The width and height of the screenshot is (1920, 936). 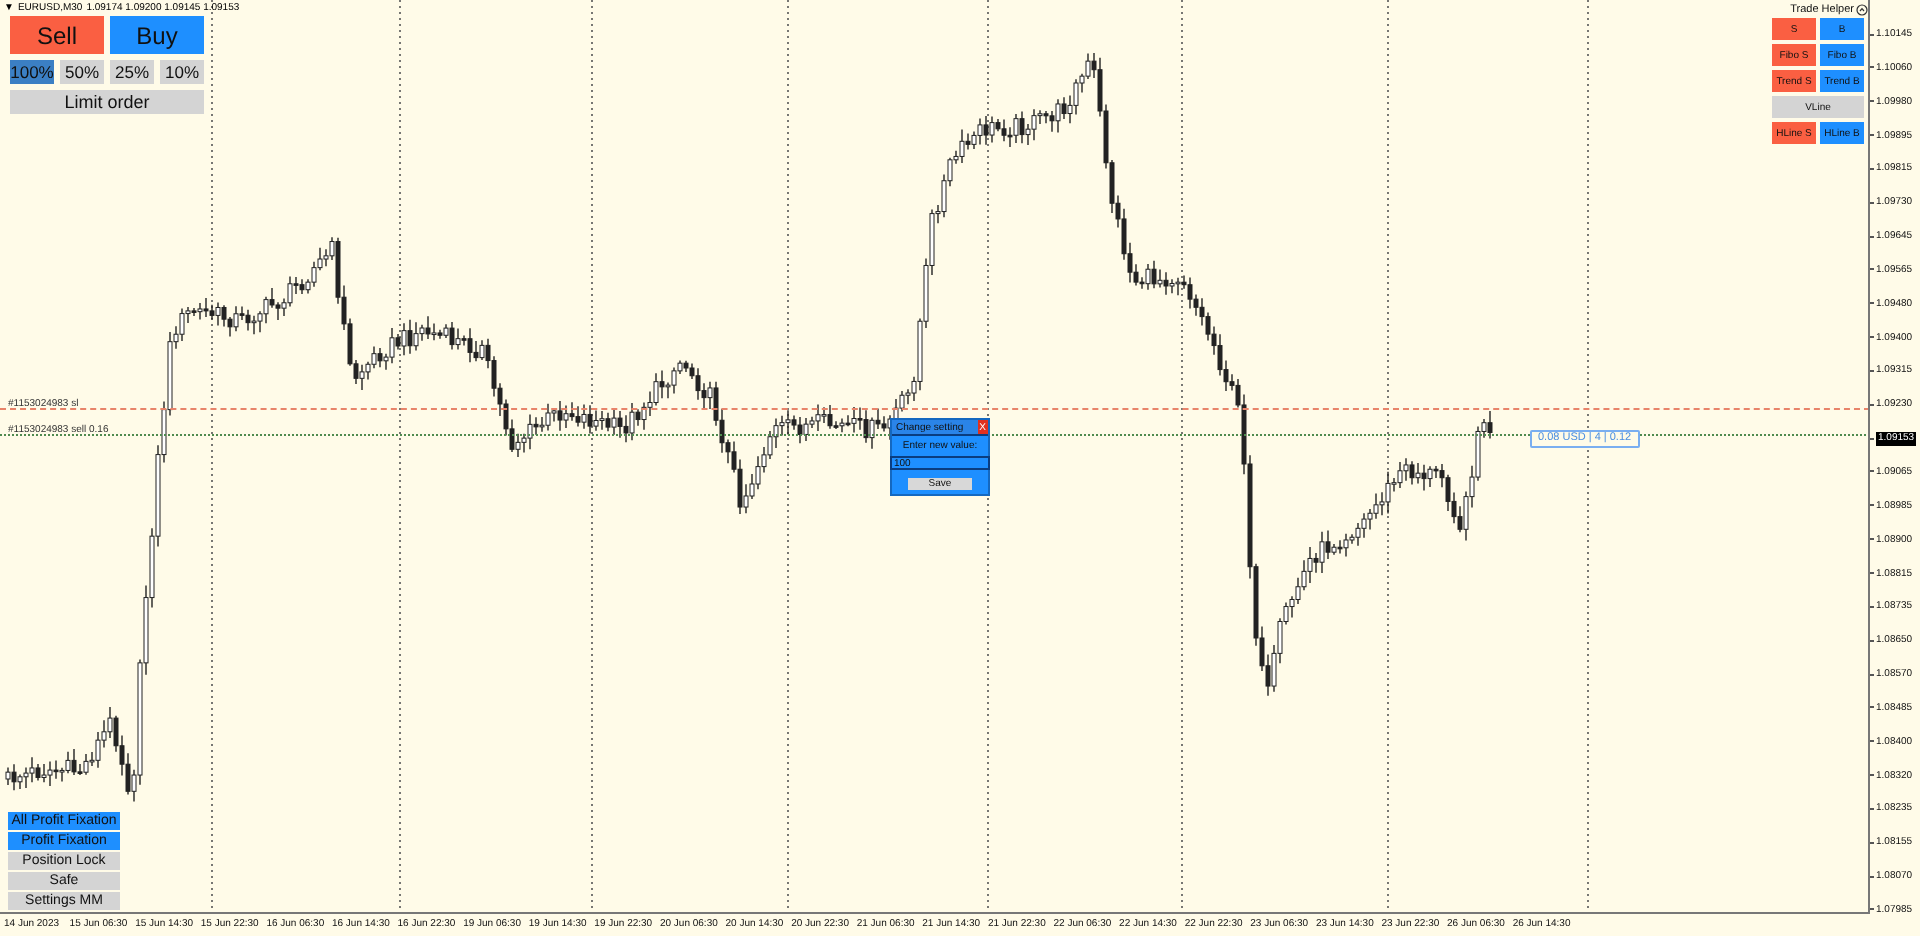 I want to click on percent-button: 50%, so click(x=82, y=72).